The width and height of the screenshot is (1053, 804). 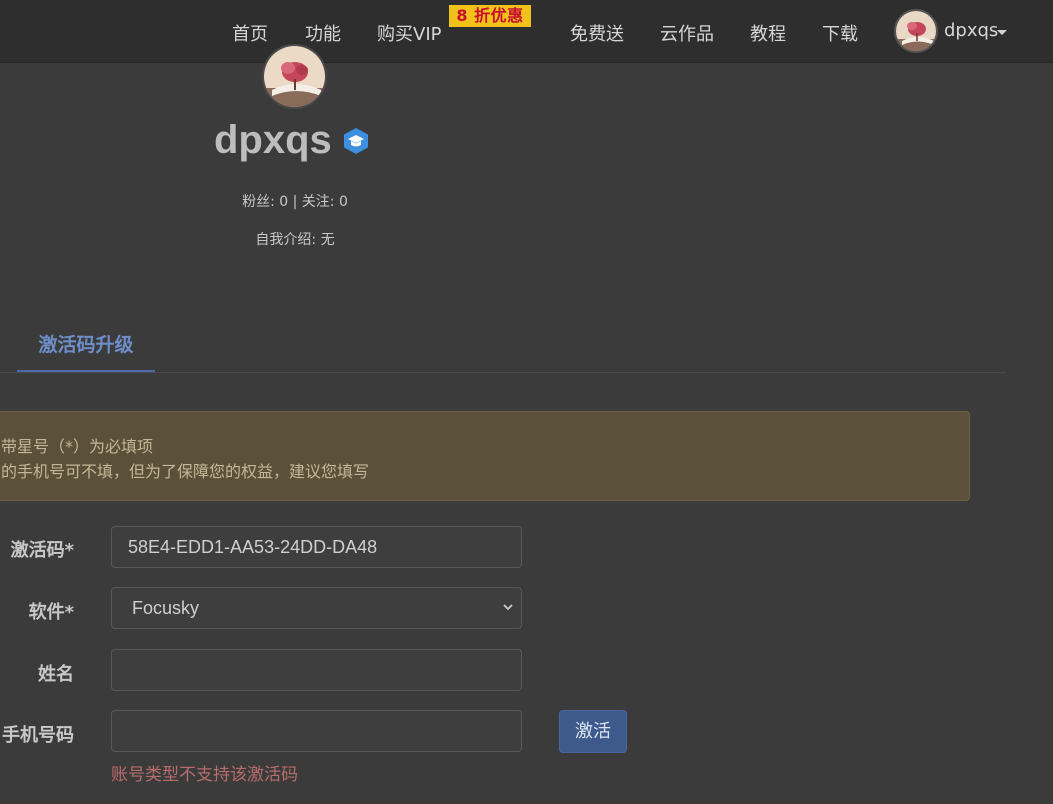 I want to click on activate-button: 激活, so click(x=593, y=731).